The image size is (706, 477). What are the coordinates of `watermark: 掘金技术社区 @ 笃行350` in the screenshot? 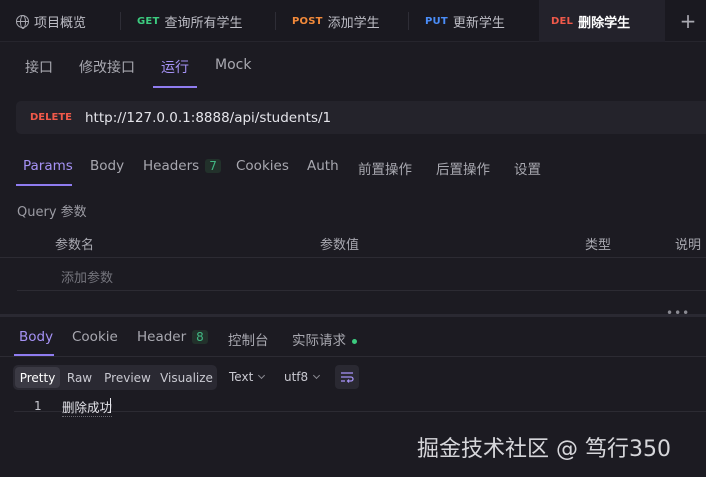 It's located at (544, 449).